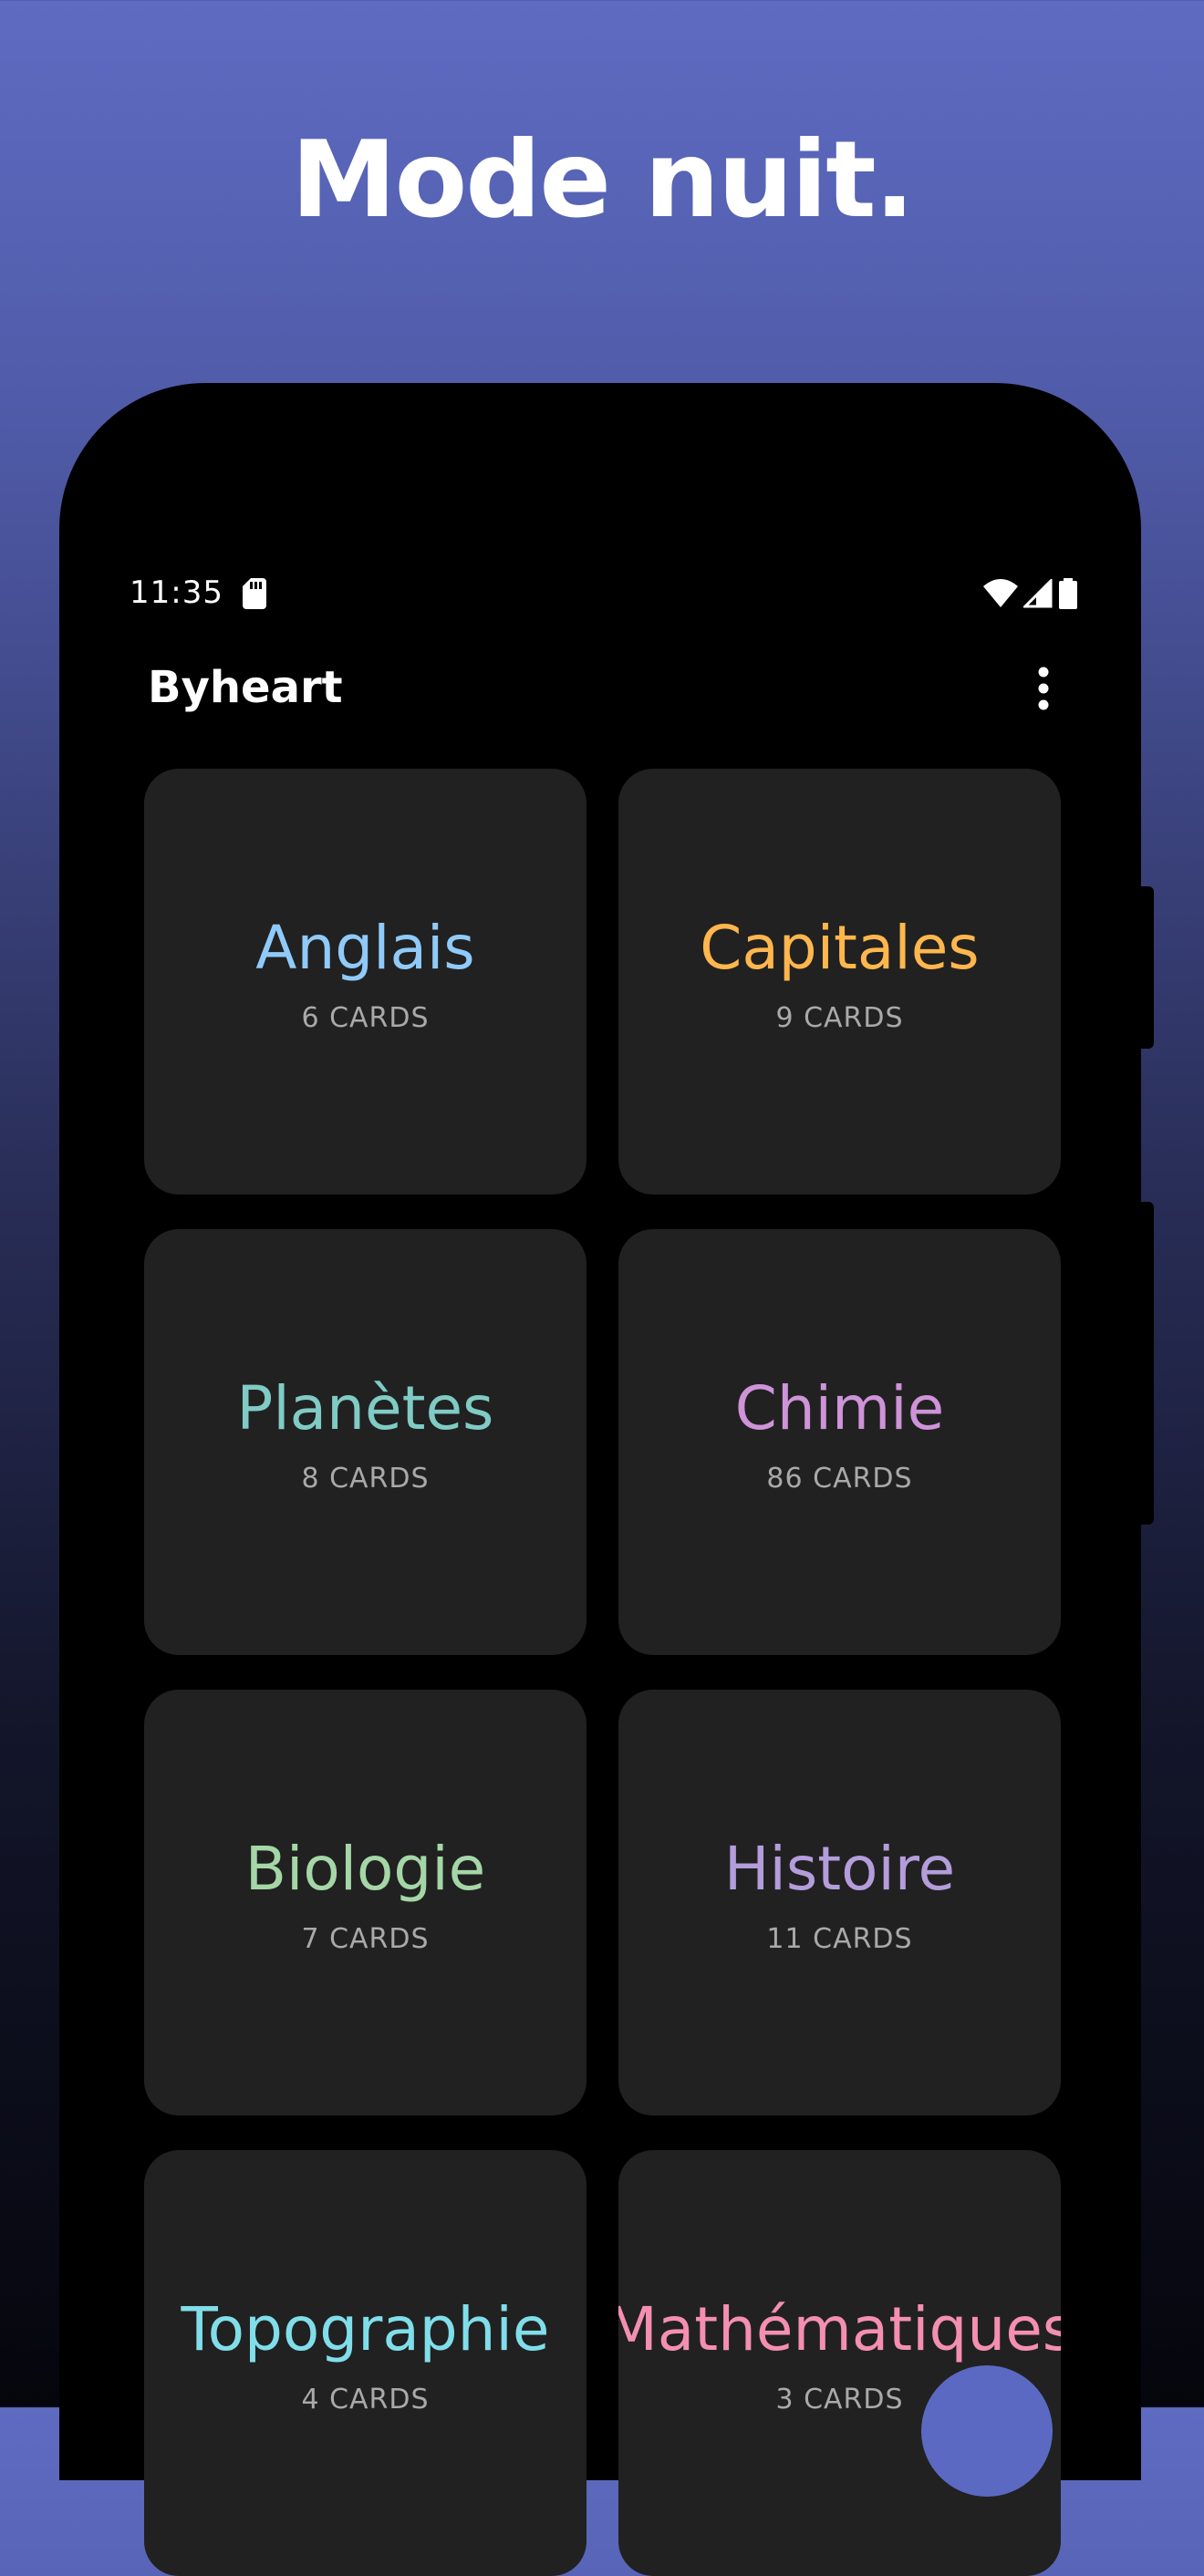 This screenshot has width=1204, height=2576. I want to click on deck-name: Topographie, so click(365, 2329).